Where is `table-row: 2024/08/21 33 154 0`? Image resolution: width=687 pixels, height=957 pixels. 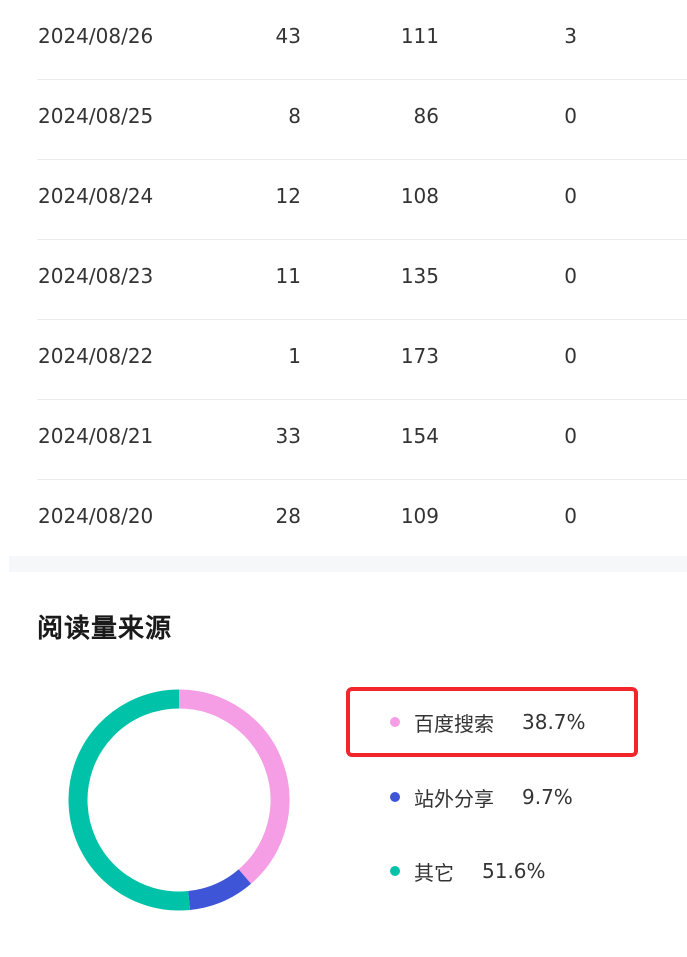
table-row: 2024/08/21 33 154 0 is located at coordinates (362, 440).